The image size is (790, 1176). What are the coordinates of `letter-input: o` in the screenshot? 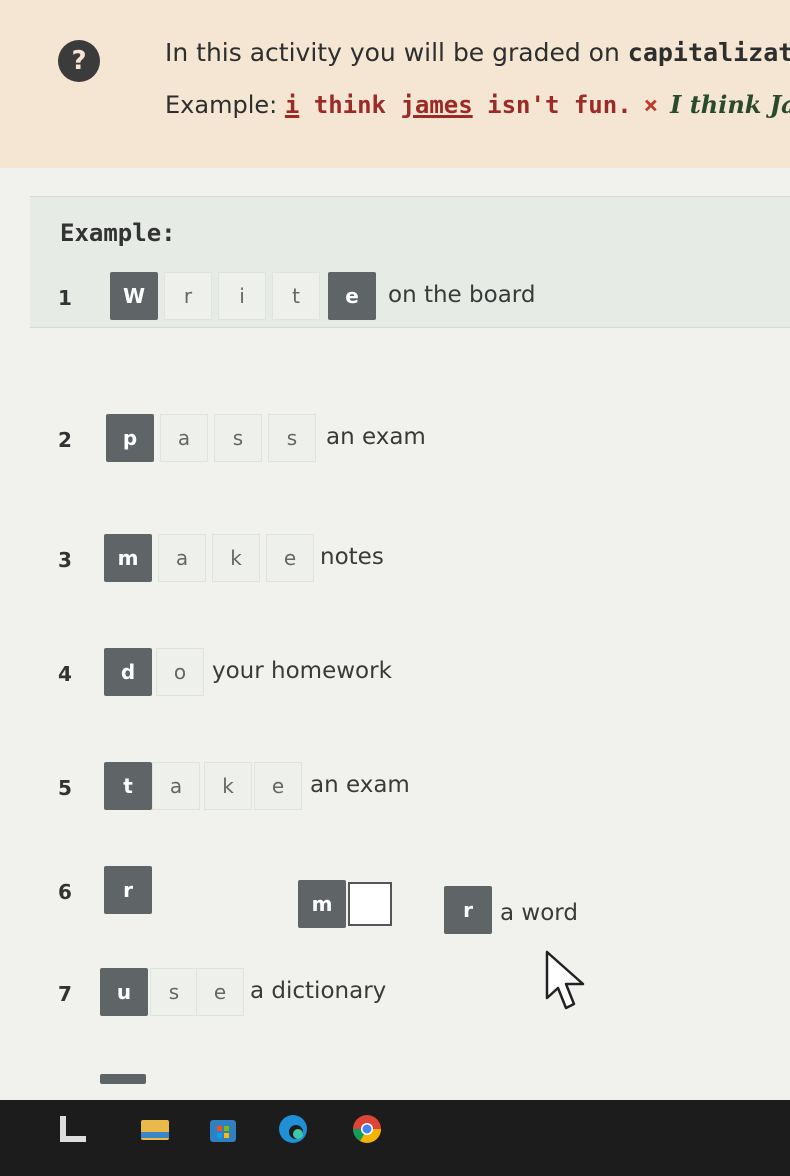 It's located at (180, 672).